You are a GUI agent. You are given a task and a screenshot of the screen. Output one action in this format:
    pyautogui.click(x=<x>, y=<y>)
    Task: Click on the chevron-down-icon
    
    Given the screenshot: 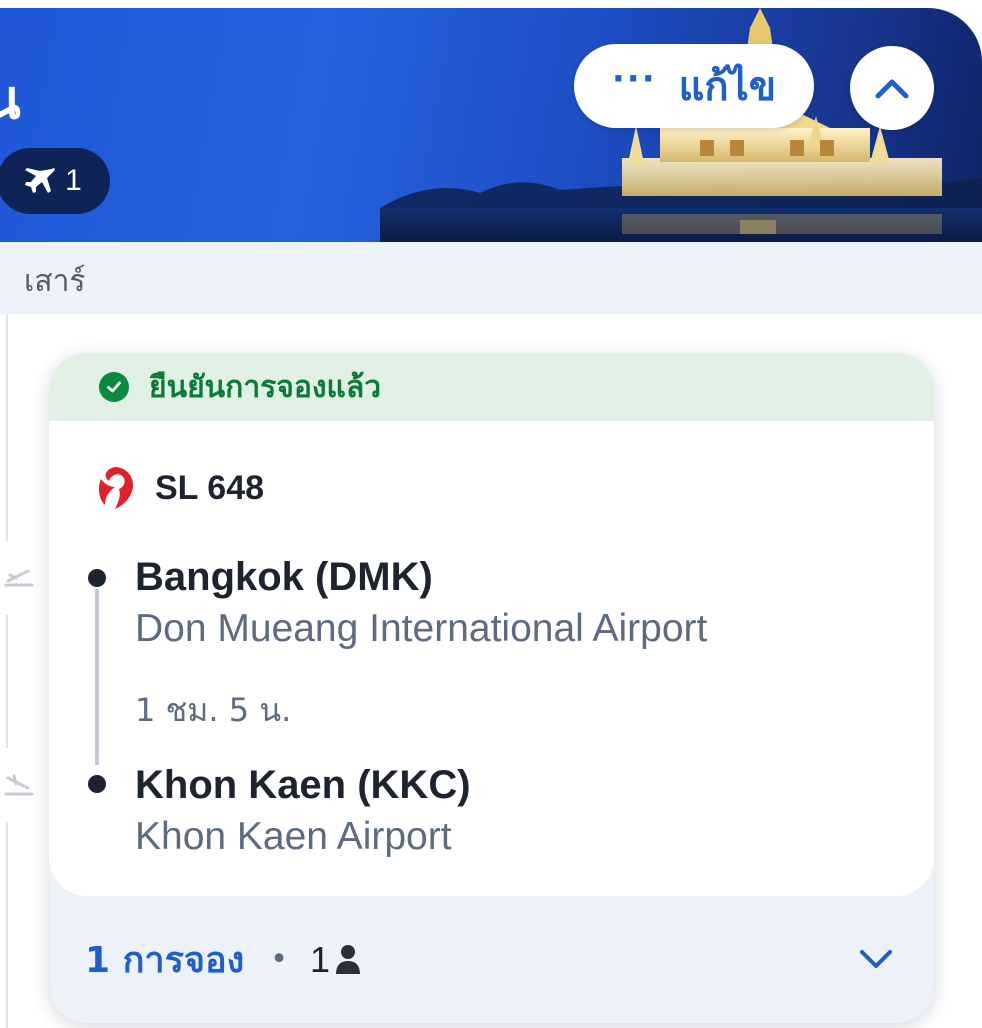 What is the action you would take?
    pyautogui.click(x=876, y=958)
    